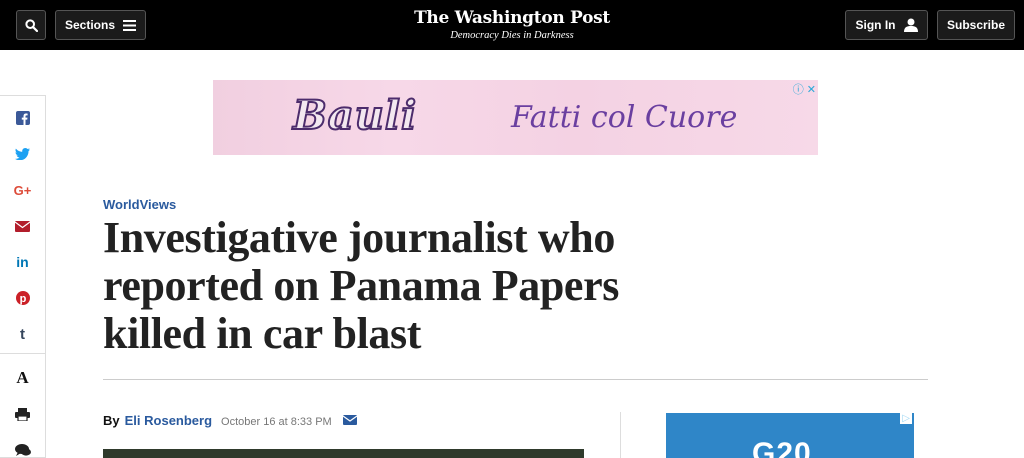 This screenshot has height=458, width=1024. I want to click on linkedin-icon: in, so click(22, 262).